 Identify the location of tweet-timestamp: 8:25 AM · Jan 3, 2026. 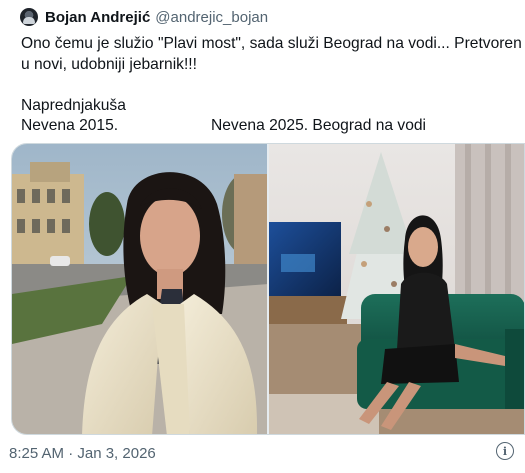
(82, 453).